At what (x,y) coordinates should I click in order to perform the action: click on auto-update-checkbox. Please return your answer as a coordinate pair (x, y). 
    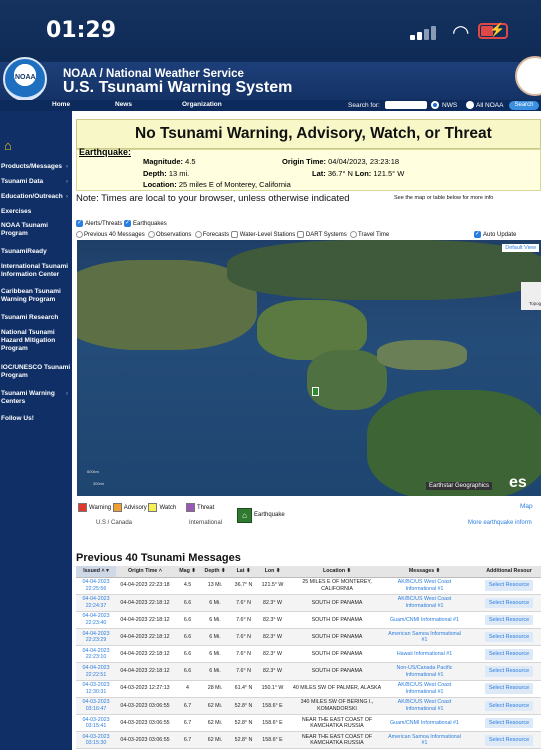
    Looking at the image, I should click on (477, 234).